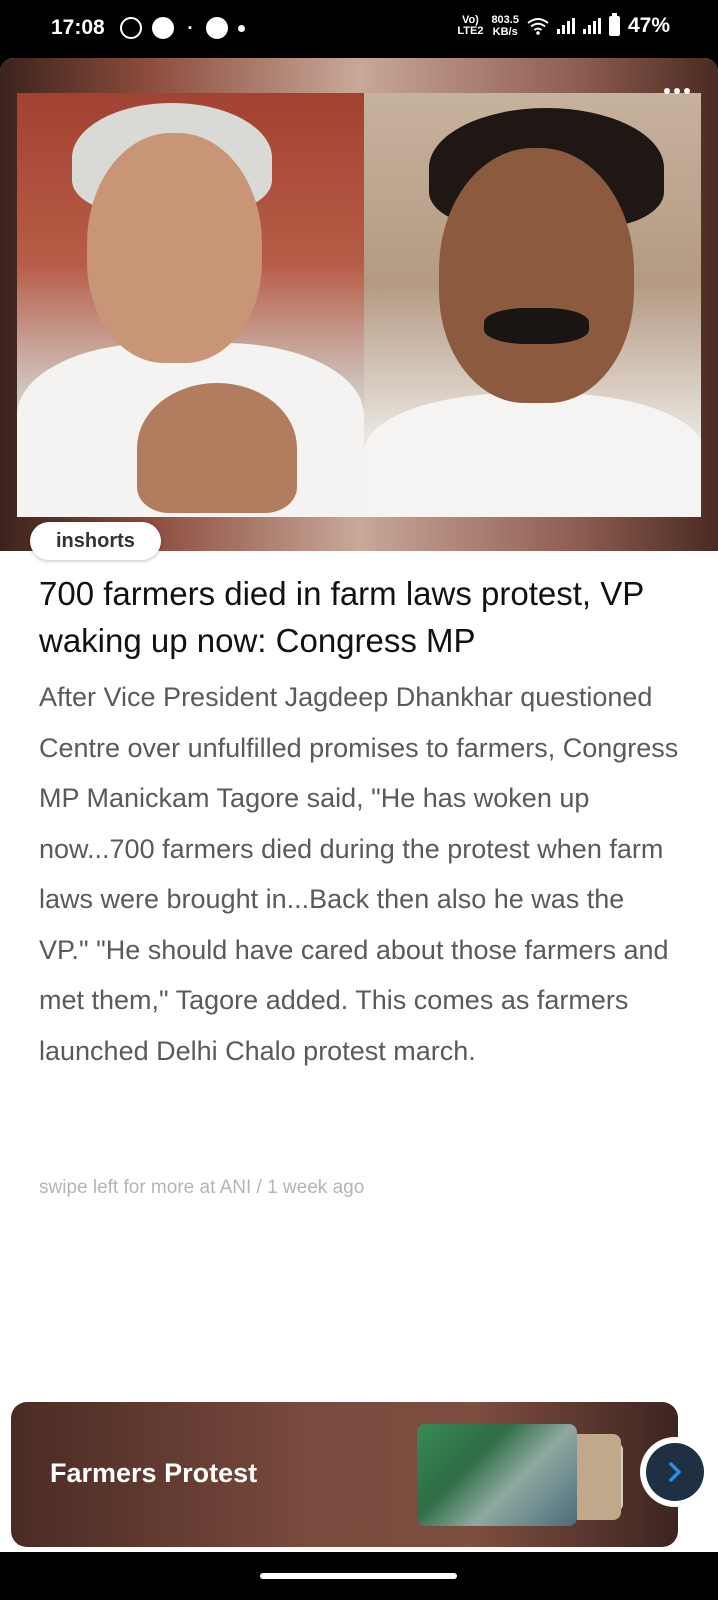 The height and width of the screenshot is (1600, 718). I want to click on arrow-app-icon, so click(217, 28).